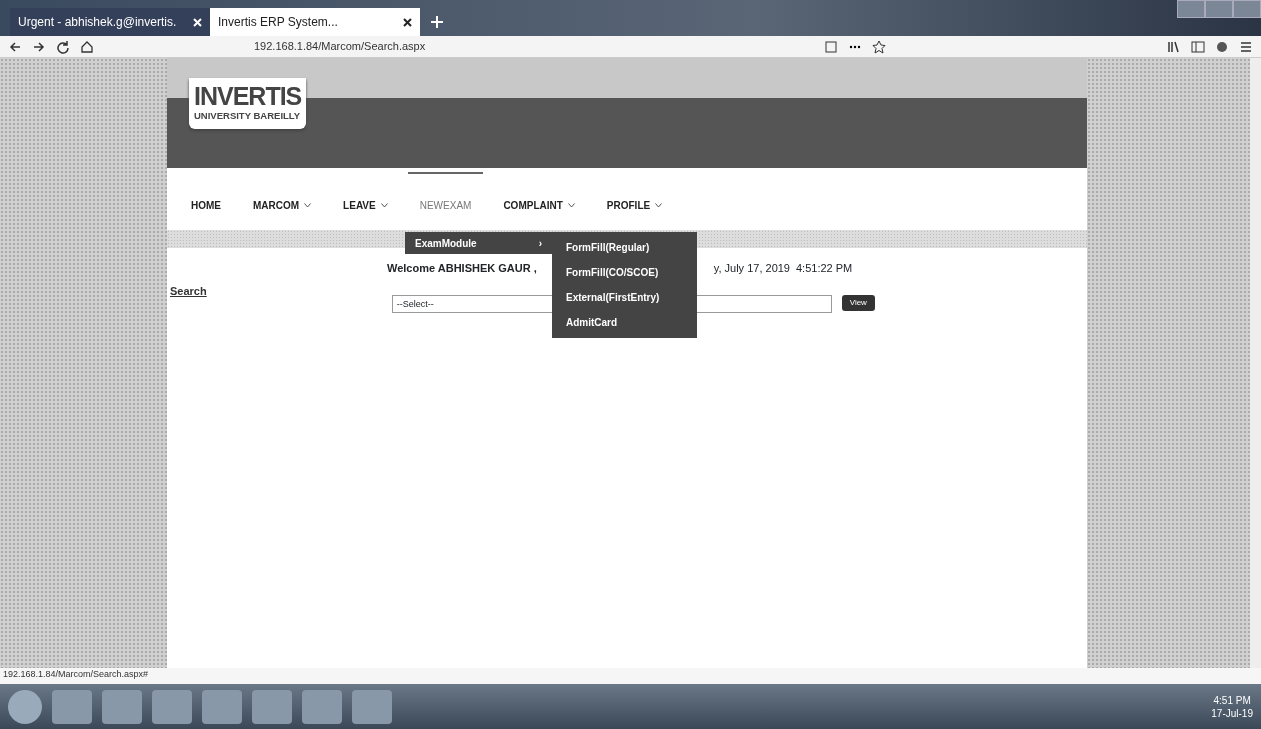  I want to click on nav-item: COMPLAINT, so click(539, 205).